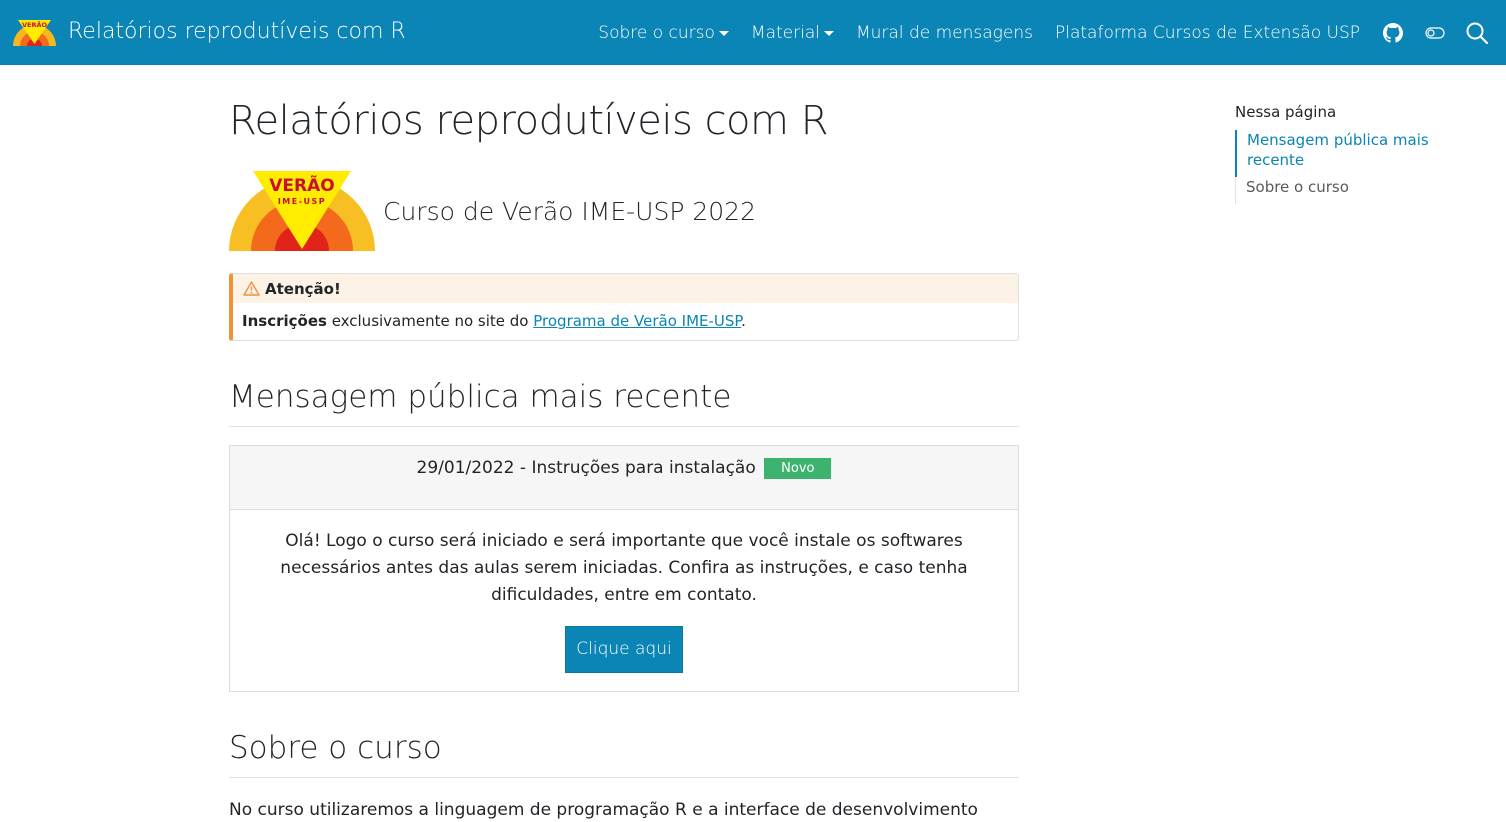 The width and height of the screenshot is (1506, 822). I want to click on verao-ime-usp-logo: VERÃO IME-USP, so click(302, 211).